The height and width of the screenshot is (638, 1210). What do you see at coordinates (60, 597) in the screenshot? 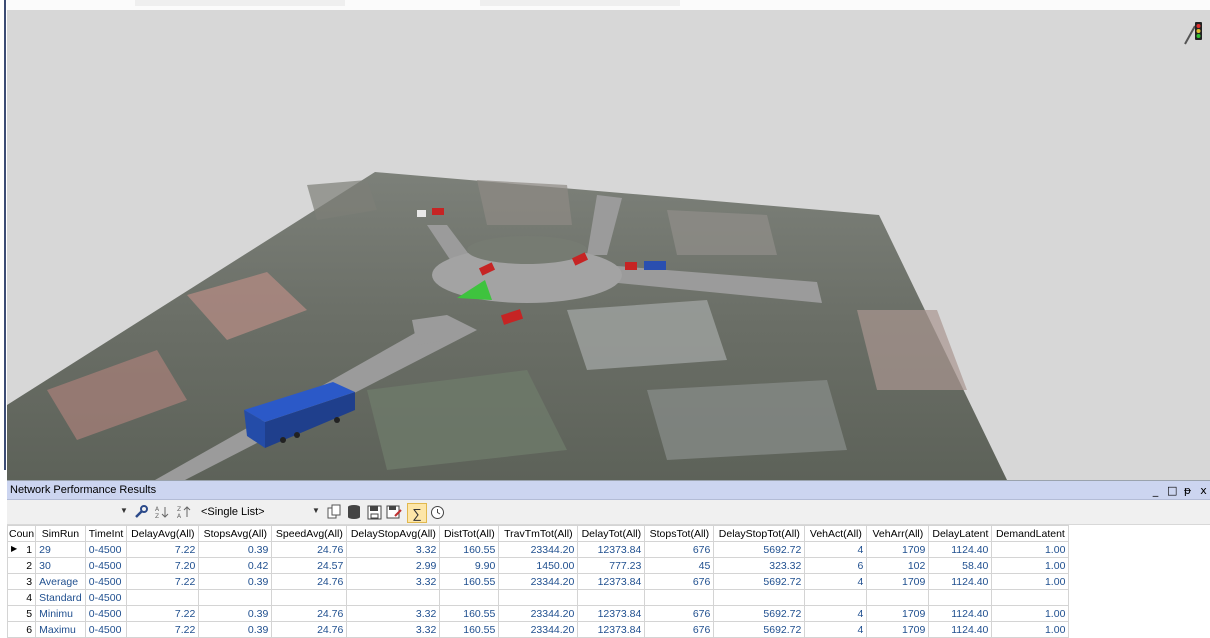
I see `simrun-cell: Standard` at bounding box center [60, 597].